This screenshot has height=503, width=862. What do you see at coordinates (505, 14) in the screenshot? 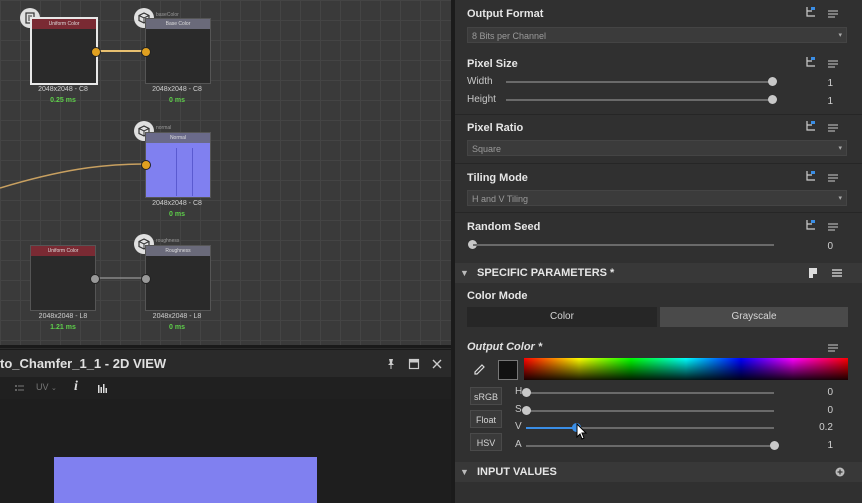
I see `output-format-label: Output Format` at bounding box center [505, 14].